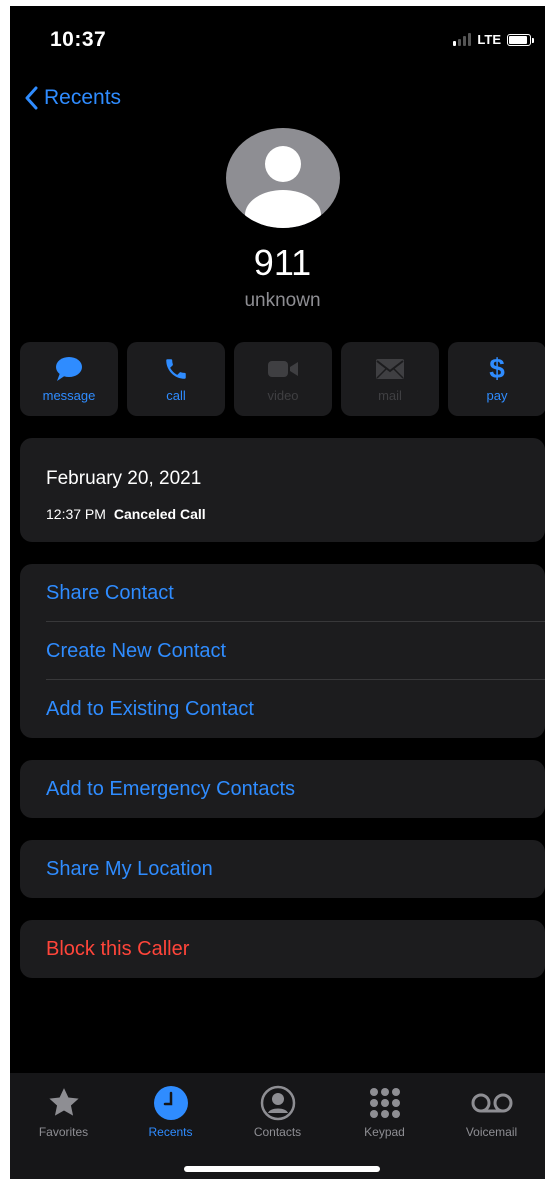 The height and width of the screenshot is (1179, 545). I want to click on message-label: message, so click(69, 395).